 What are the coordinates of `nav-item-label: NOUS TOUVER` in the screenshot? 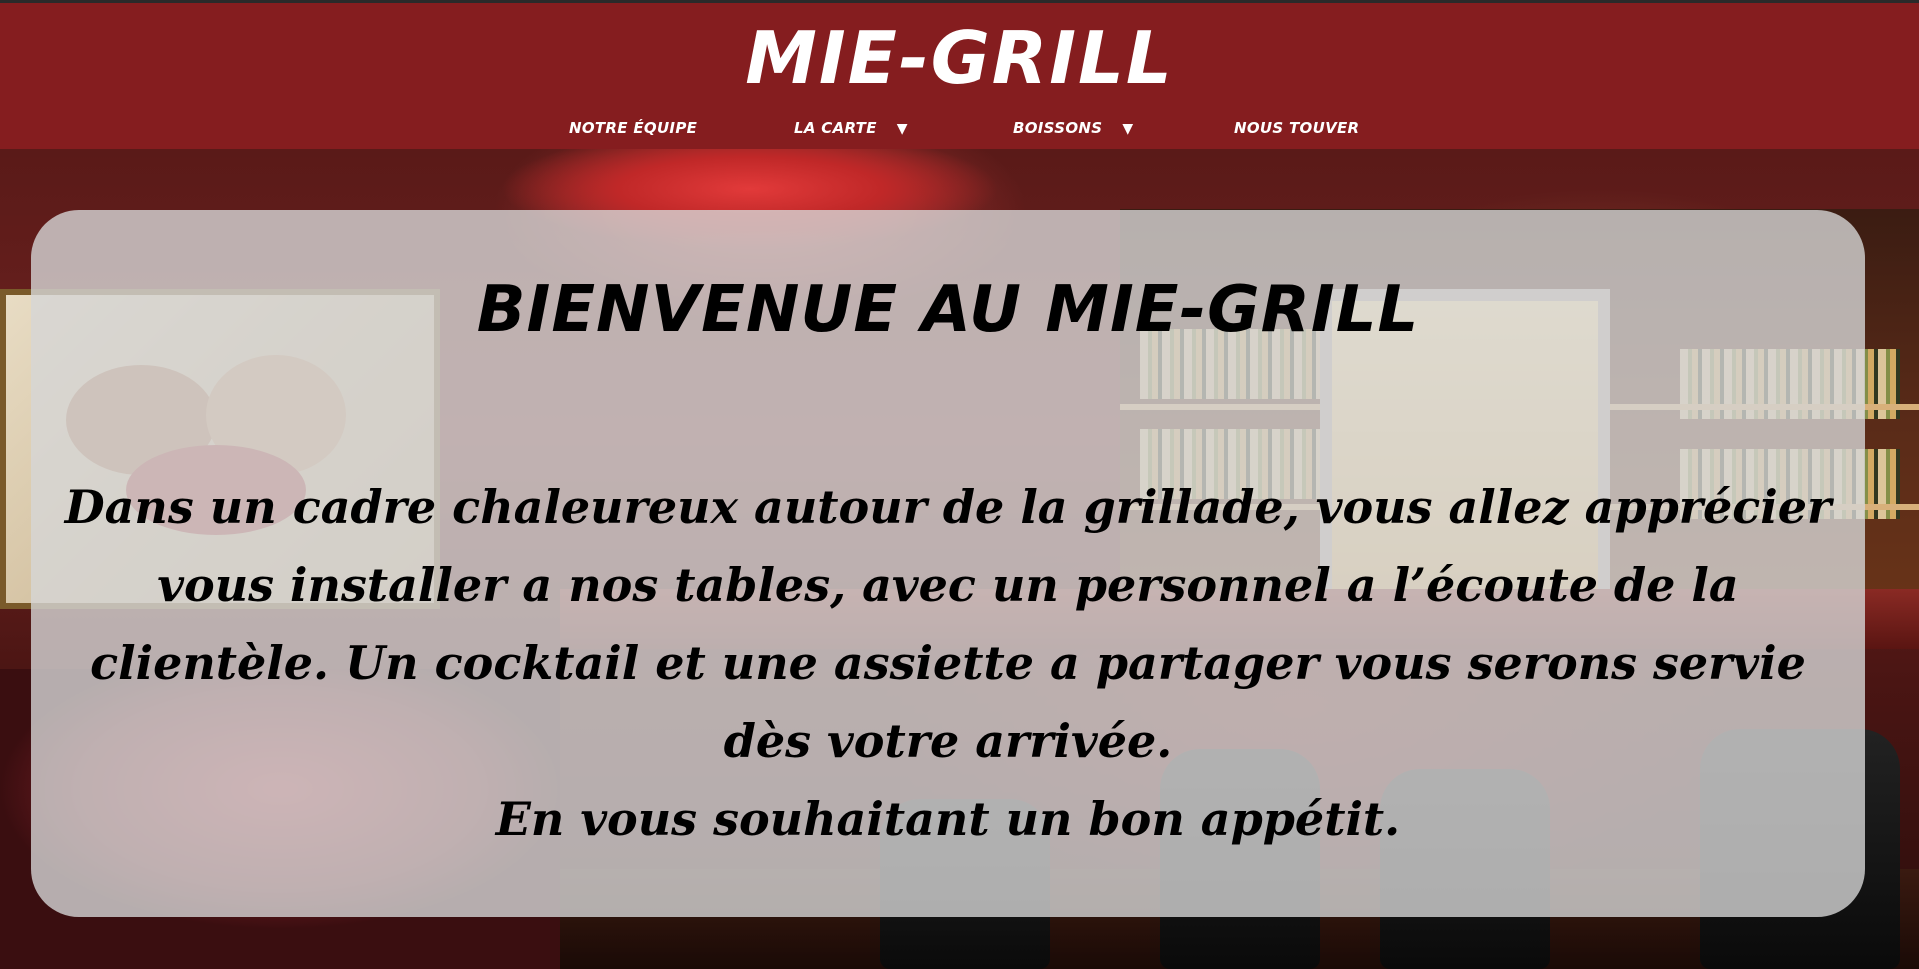 It's located at (1297, 128).